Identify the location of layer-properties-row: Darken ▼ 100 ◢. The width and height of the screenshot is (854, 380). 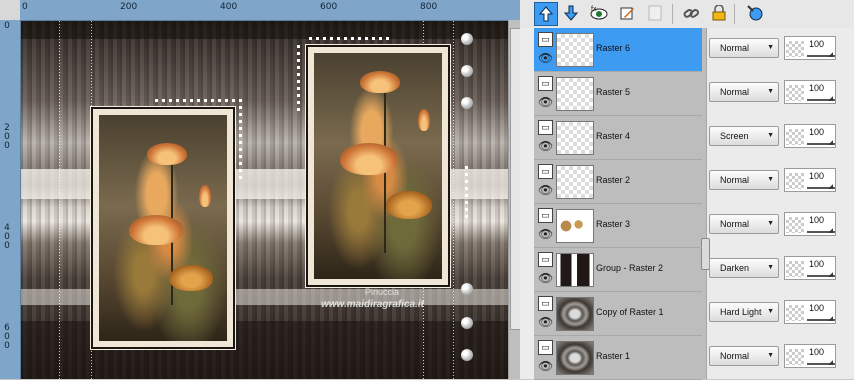
(780, 269).